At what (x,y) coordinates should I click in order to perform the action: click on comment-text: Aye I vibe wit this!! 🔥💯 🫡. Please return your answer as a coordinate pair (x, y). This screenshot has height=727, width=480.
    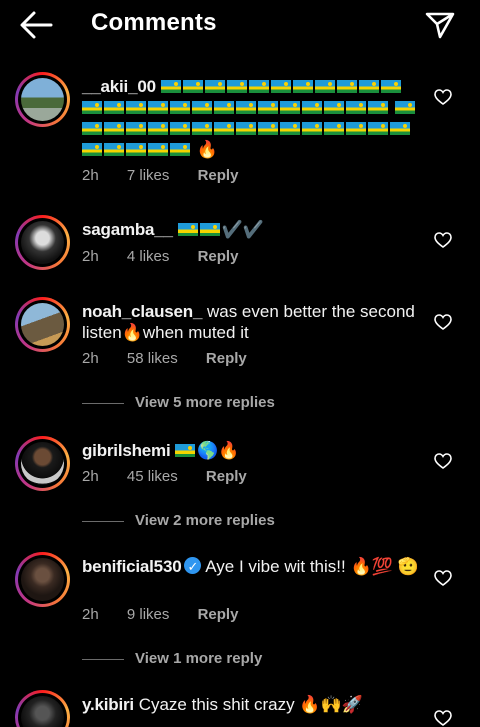
    Looking at the image, I should click on (312, 566).